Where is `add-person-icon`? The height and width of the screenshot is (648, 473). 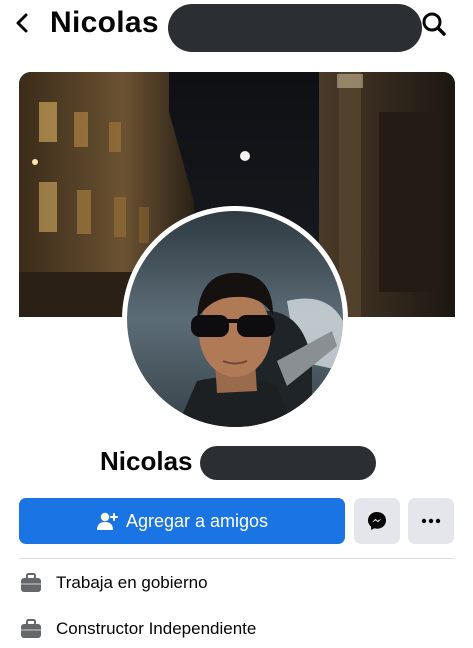
add-person-icon is located at coordinates (107, 521).